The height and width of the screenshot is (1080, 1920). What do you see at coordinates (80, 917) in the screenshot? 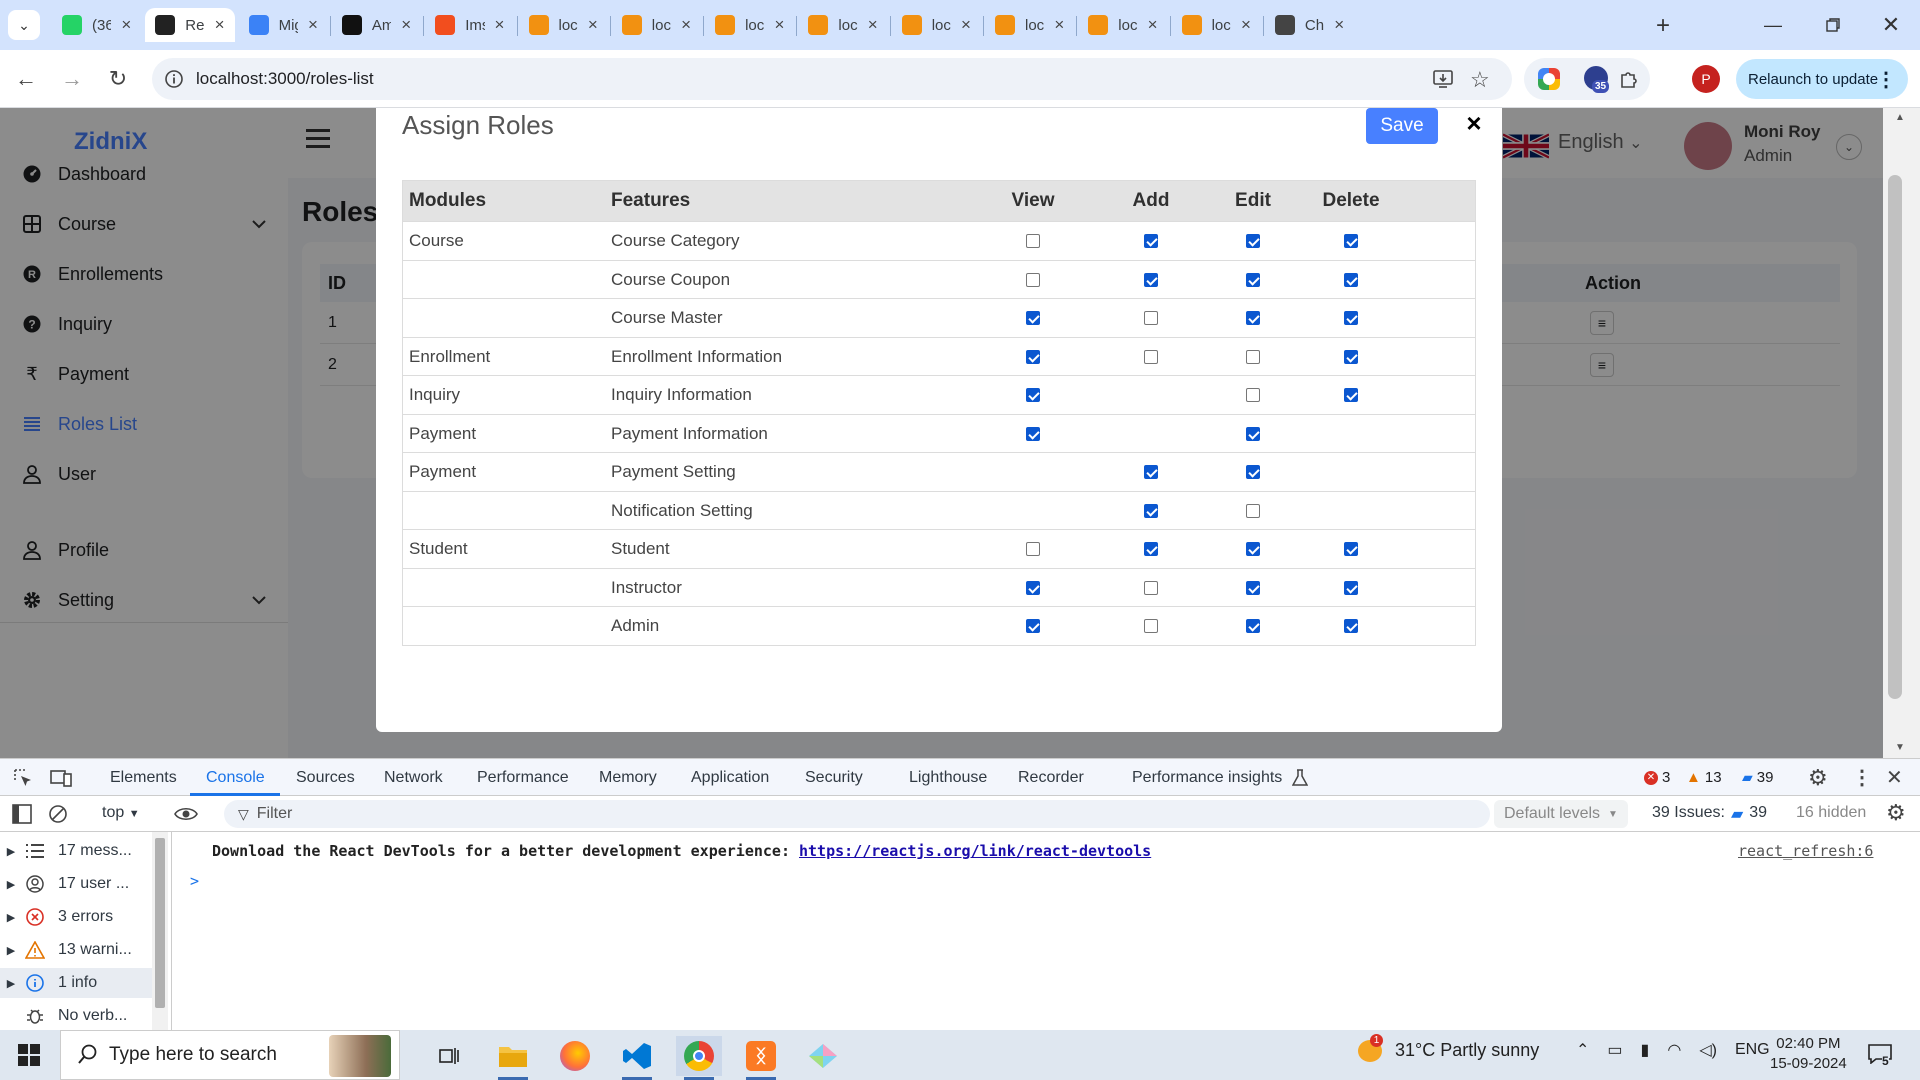
I see `console-sidebar-item: ▶ 3 errors` at bounding box center [80, 917].